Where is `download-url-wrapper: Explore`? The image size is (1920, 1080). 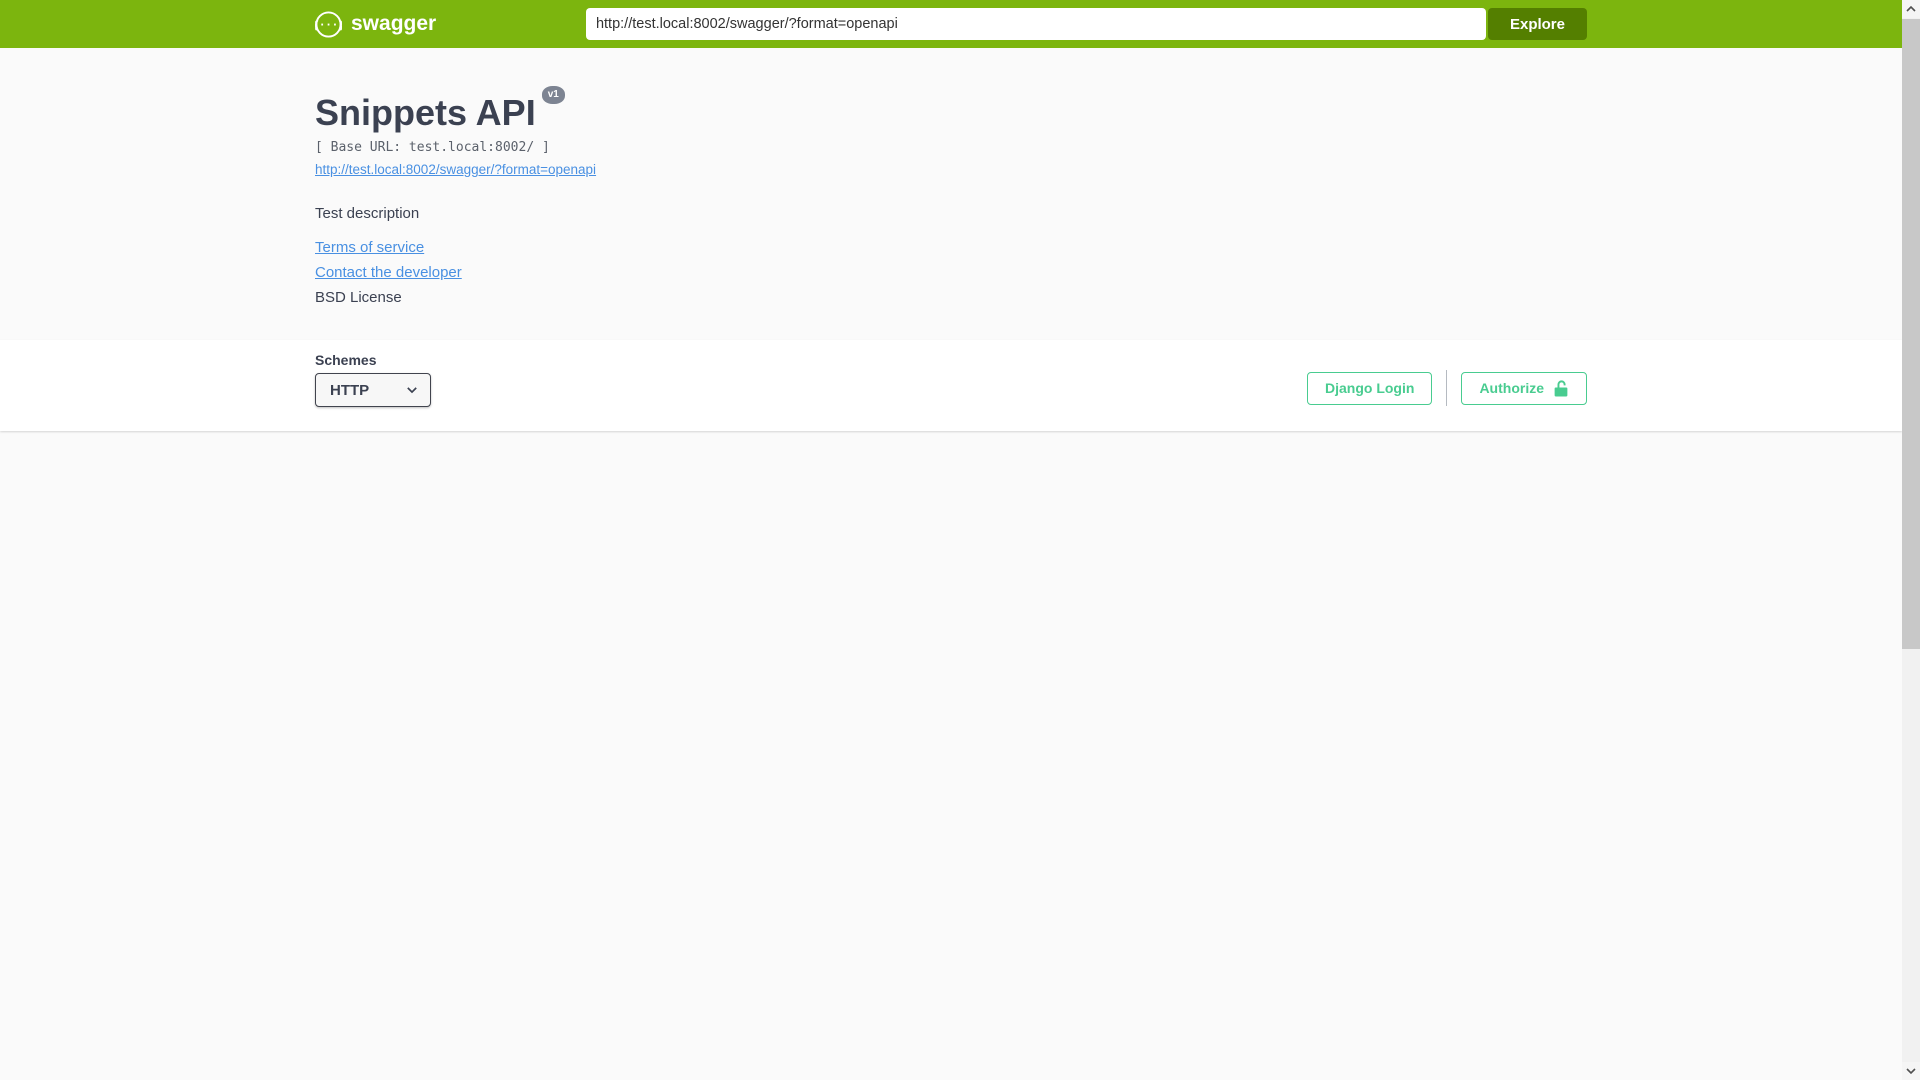 download-url-wrapper: Explore is located at coordinates (1086, 24).